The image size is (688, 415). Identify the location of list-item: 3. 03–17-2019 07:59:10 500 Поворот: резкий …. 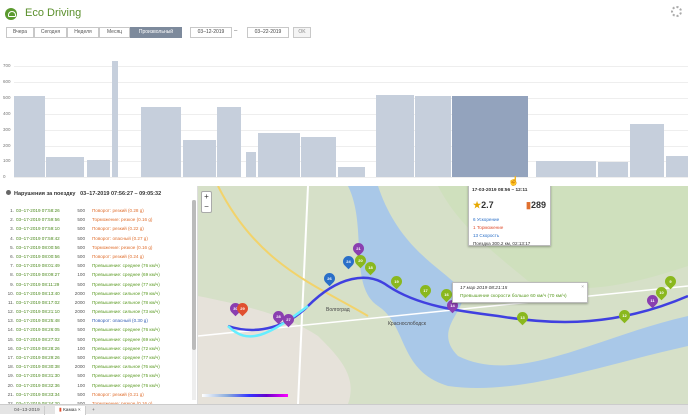
(98, 228).